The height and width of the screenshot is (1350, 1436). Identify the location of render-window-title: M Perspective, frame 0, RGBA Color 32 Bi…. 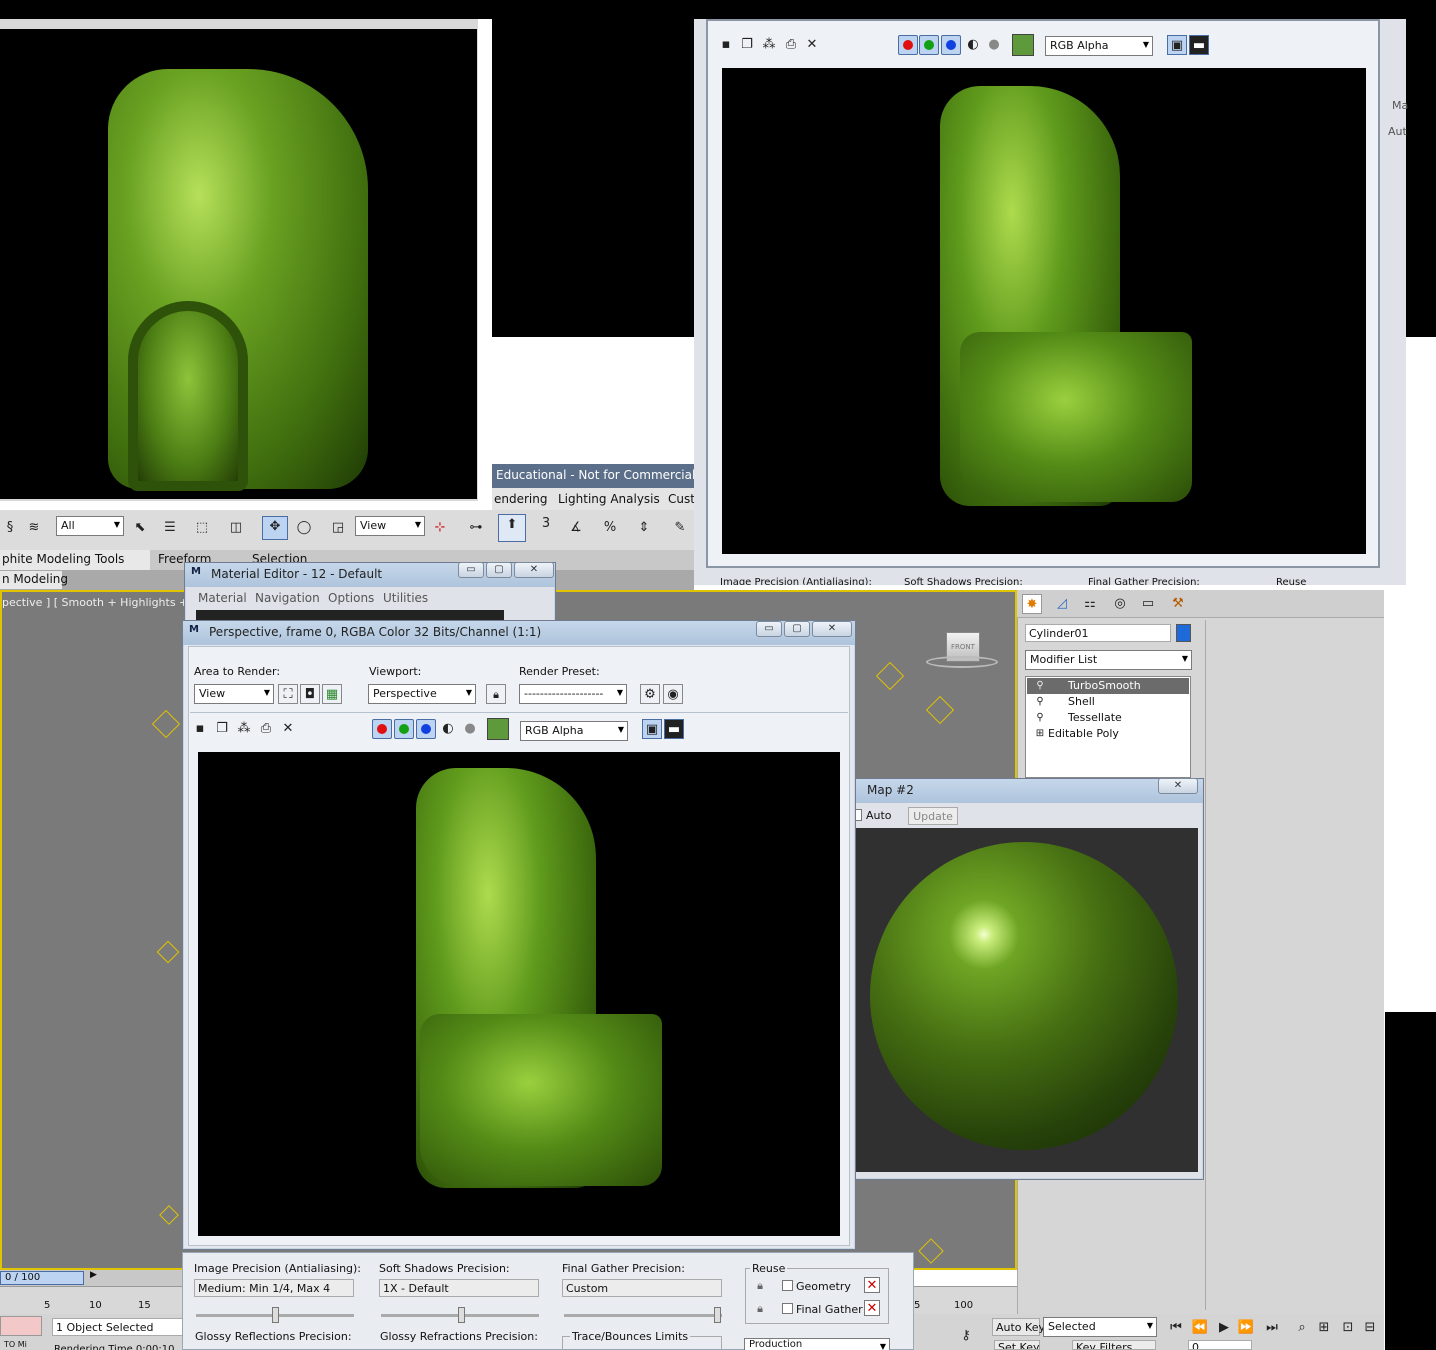
(519, 633).